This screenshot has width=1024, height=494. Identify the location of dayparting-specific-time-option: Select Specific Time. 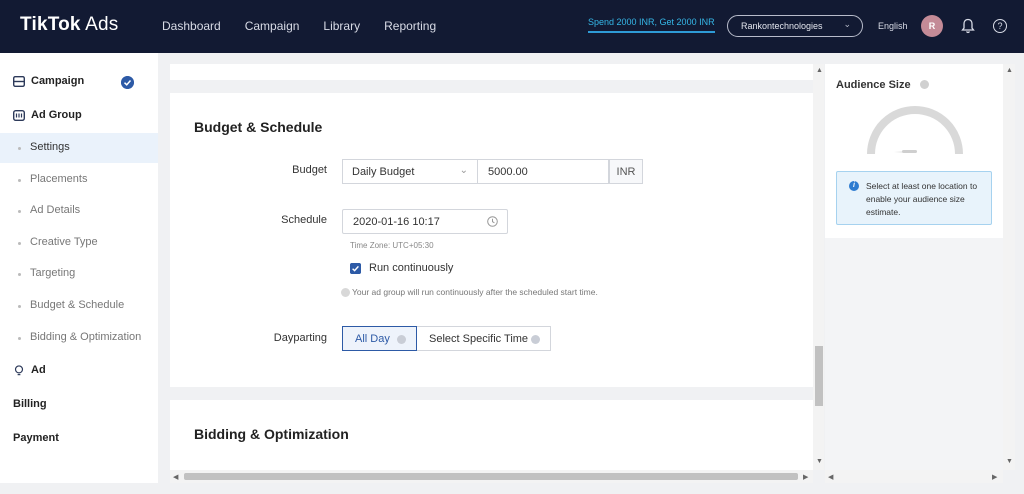
(483, 338).